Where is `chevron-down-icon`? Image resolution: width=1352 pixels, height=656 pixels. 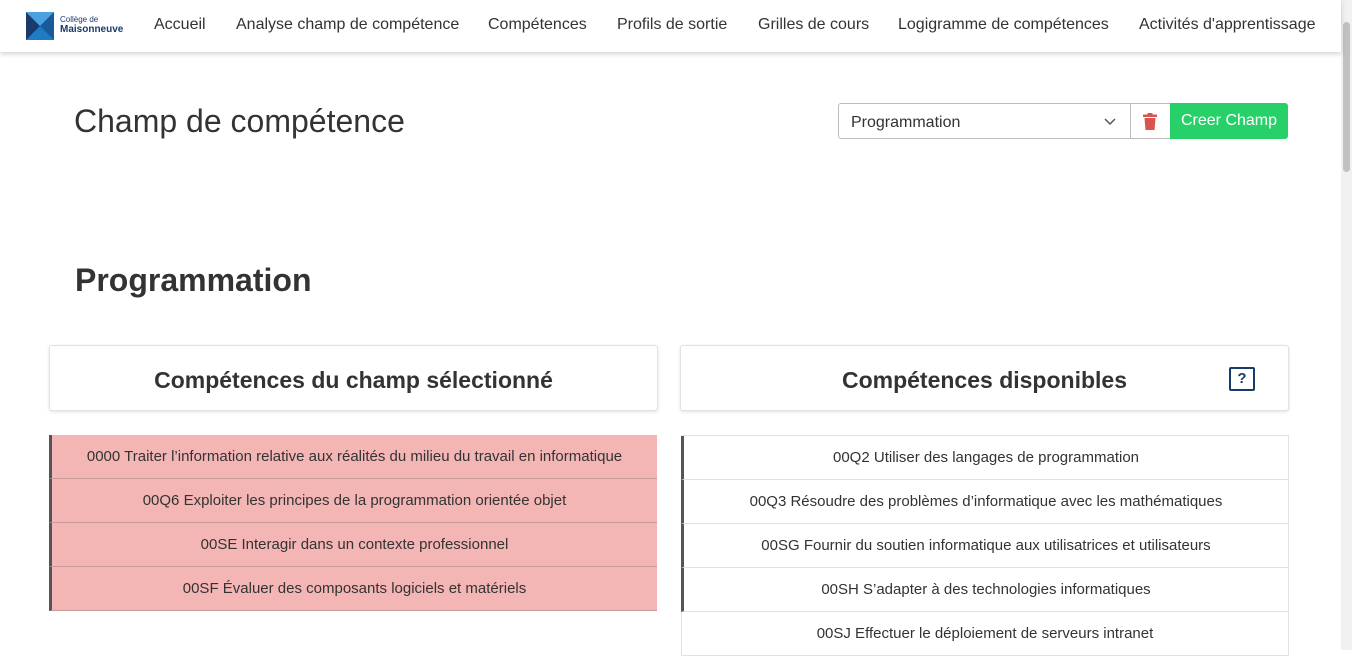
chevron-down-icon is located at coordinates (1110, 122).